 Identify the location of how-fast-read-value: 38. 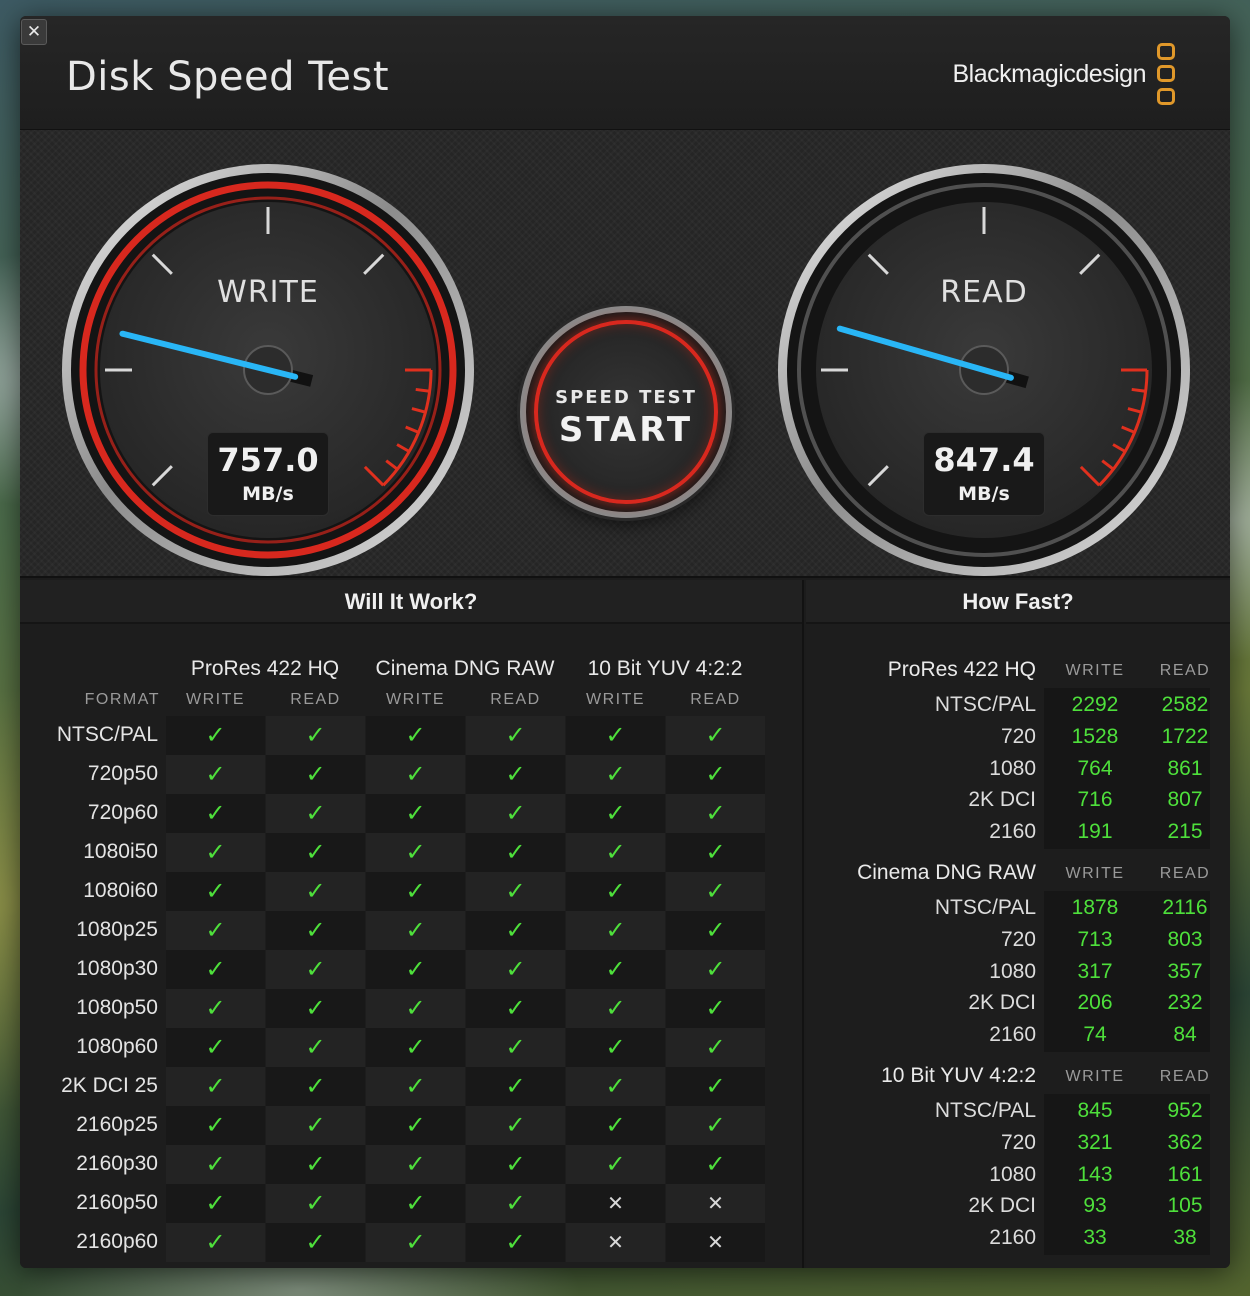
(1185, 1238).